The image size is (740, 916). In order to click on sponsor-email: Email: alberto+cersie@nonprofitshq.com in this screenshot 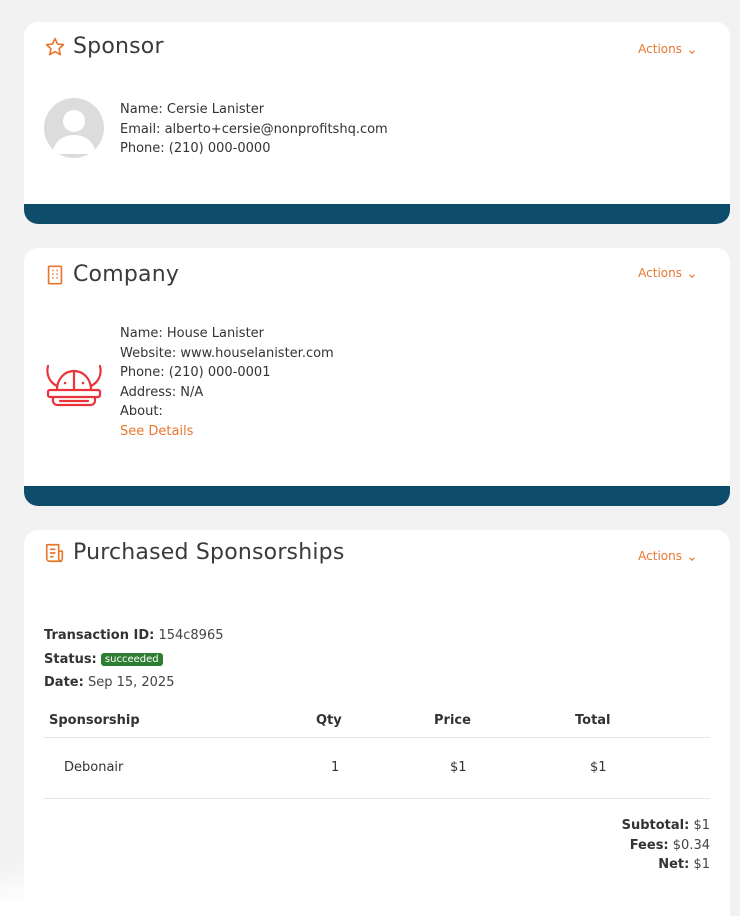, I will do `click(254, 129)`.